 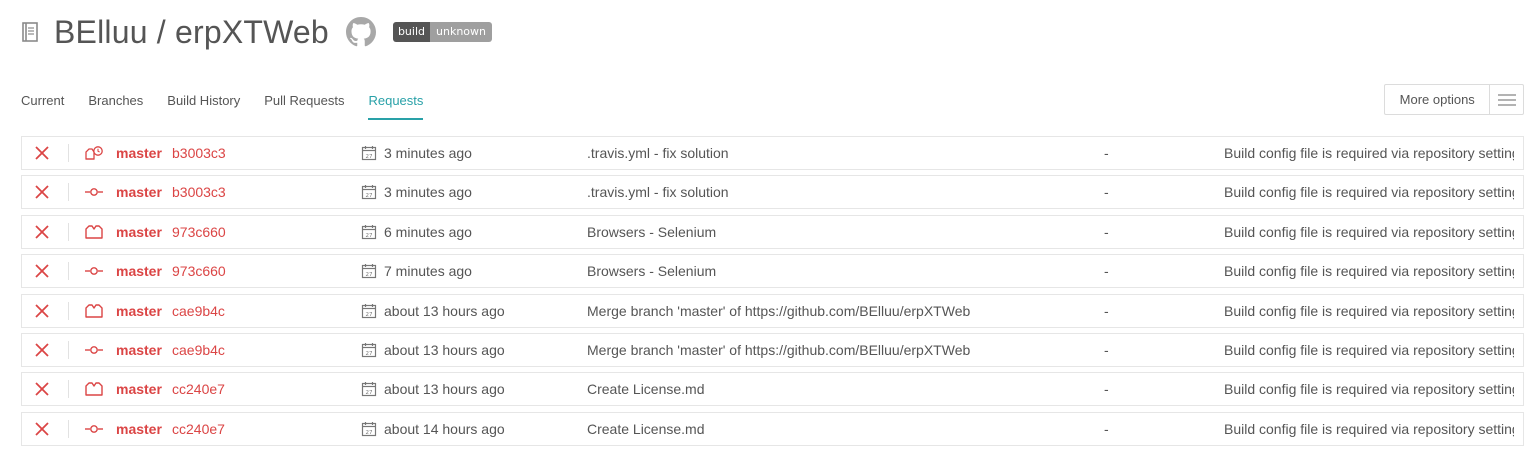 What do you see at coordinates (433, 429) in the screenshot?
I see `request-time: 27 about 14 hours ago` at bounding box center [433, 429].